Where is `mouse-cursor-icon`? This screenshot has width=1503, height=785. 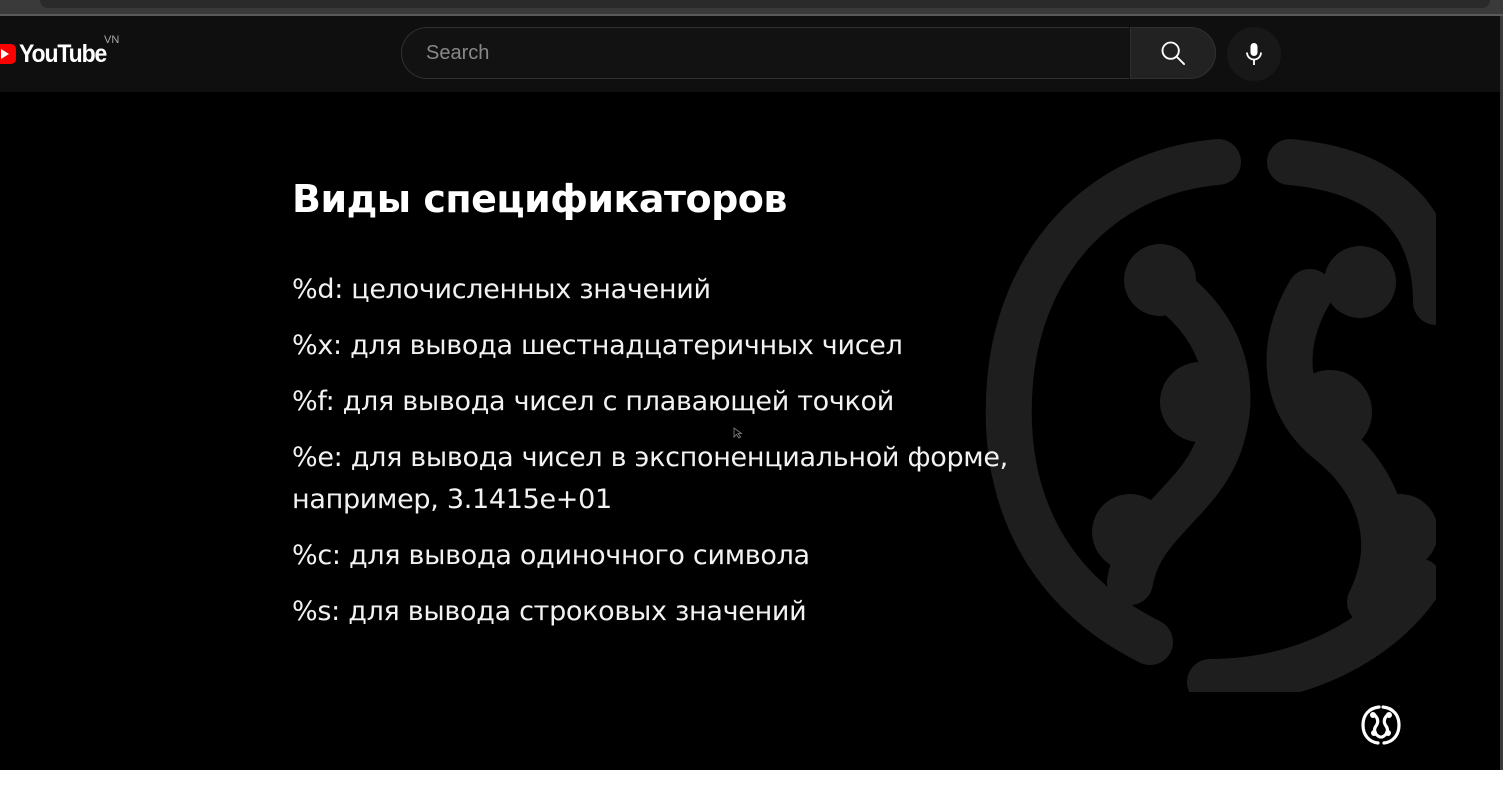 mouse-cursor-icon is located at coordinates (738, 433).